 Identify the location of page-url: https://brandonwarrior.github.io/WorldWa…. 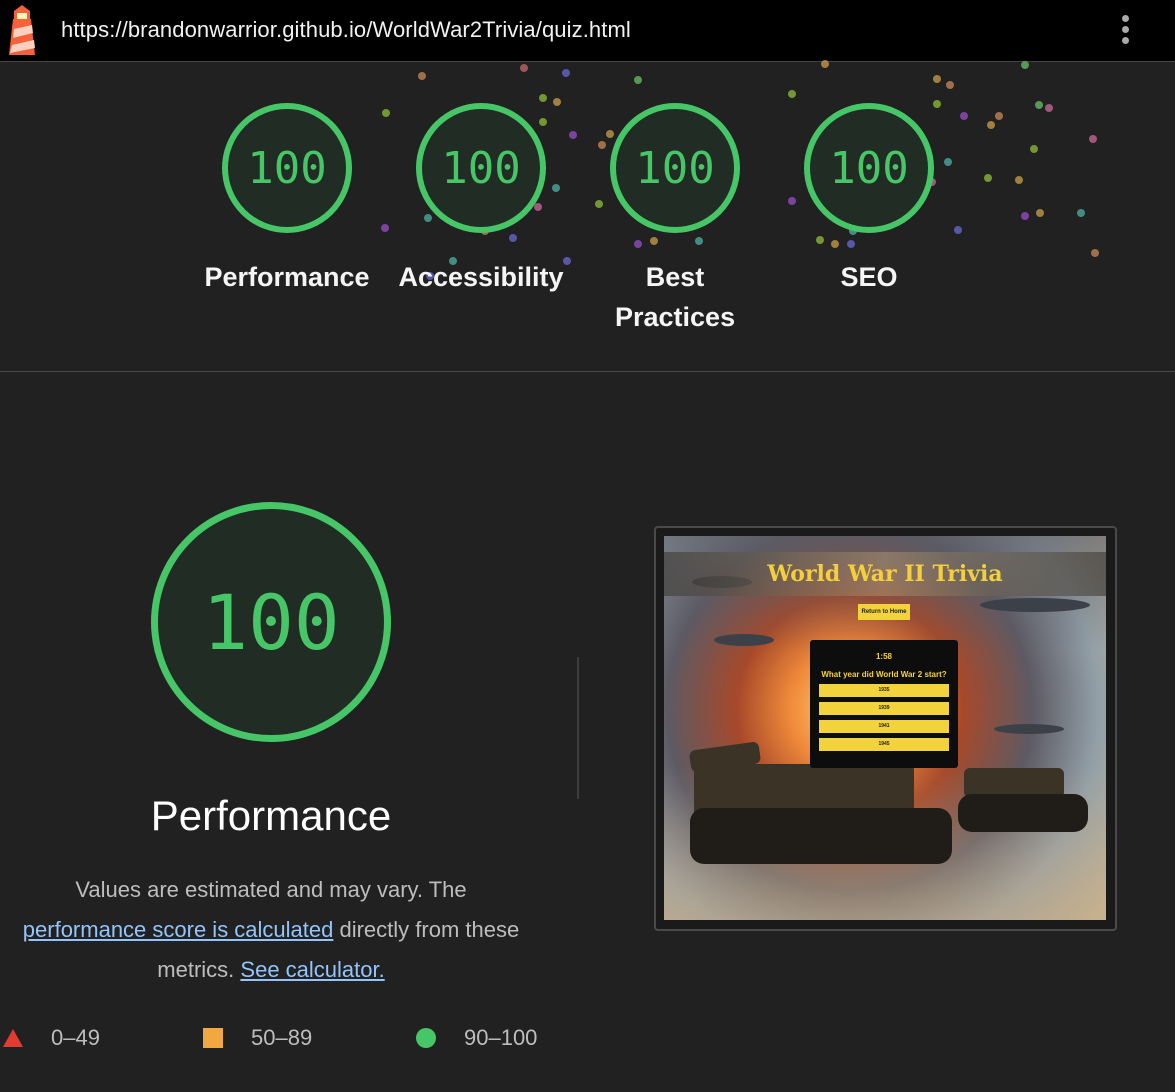
(346, 30).